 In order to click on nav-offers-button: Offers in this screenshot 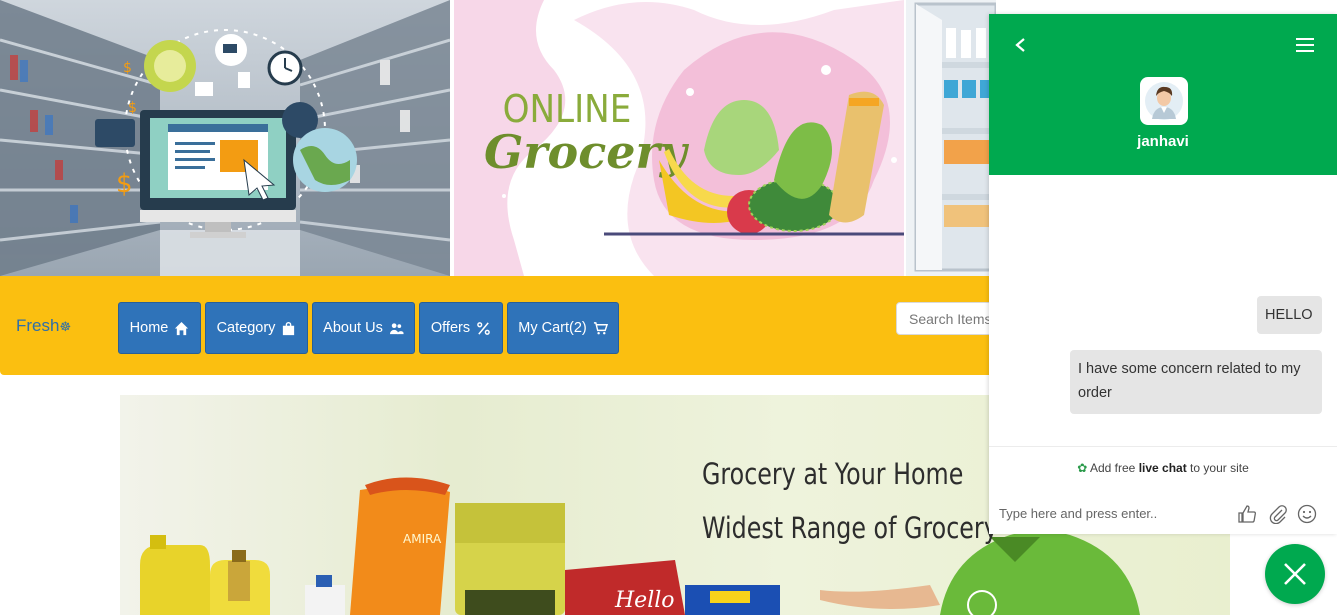, I will do `click(461, 328)`.